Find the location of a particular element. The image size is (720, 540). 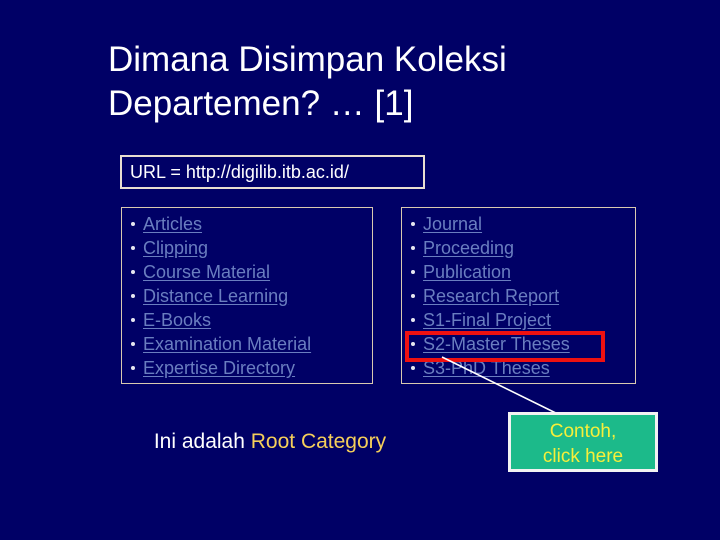

list-item-label: Expertise Directory is located at coordinates (219, 368).